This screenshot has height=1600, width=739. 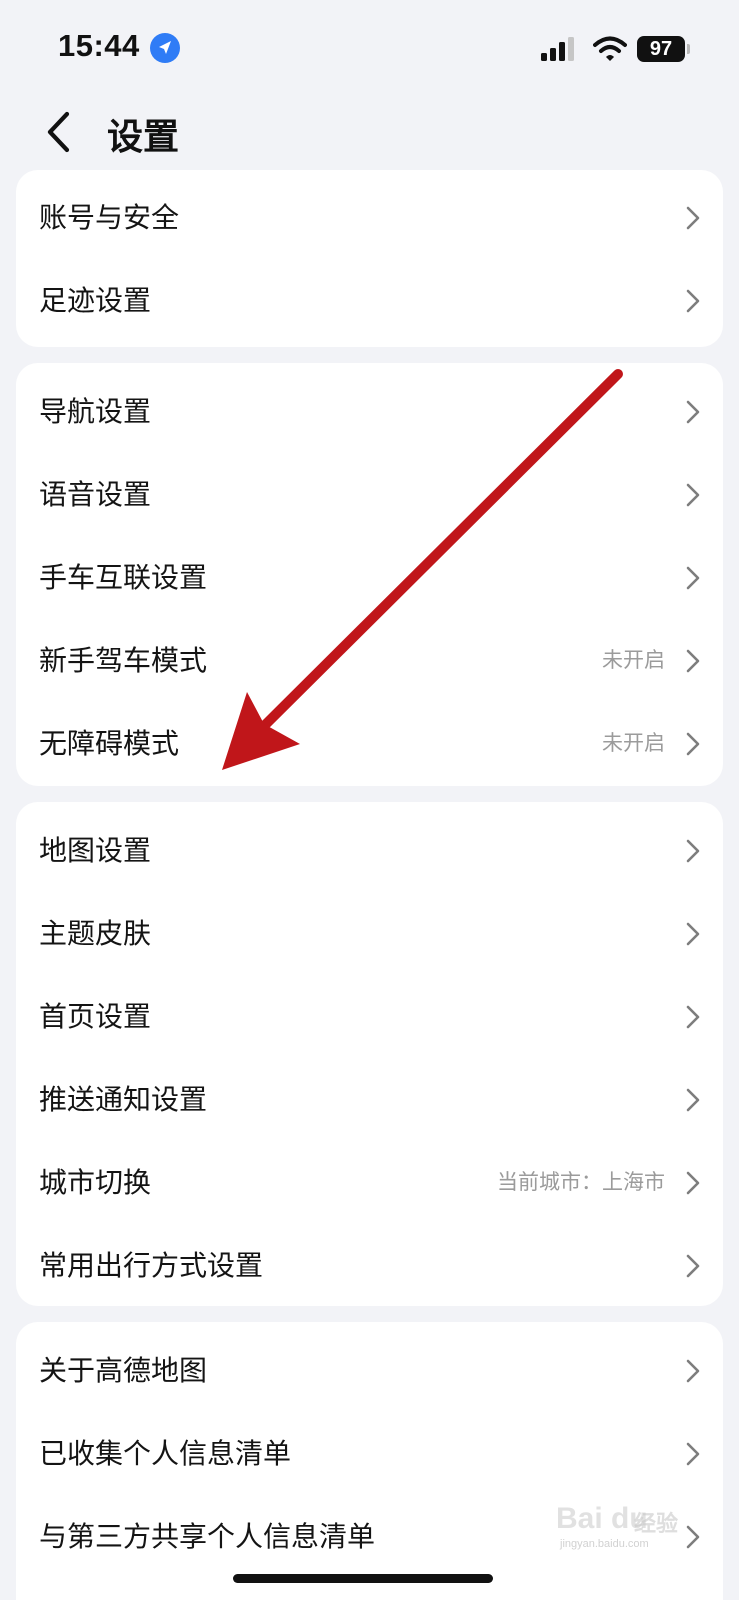 What do you see at coordinates (143, 137) in the screenshot?
I see `page-title: 设置` at bounding box center [143, 137].